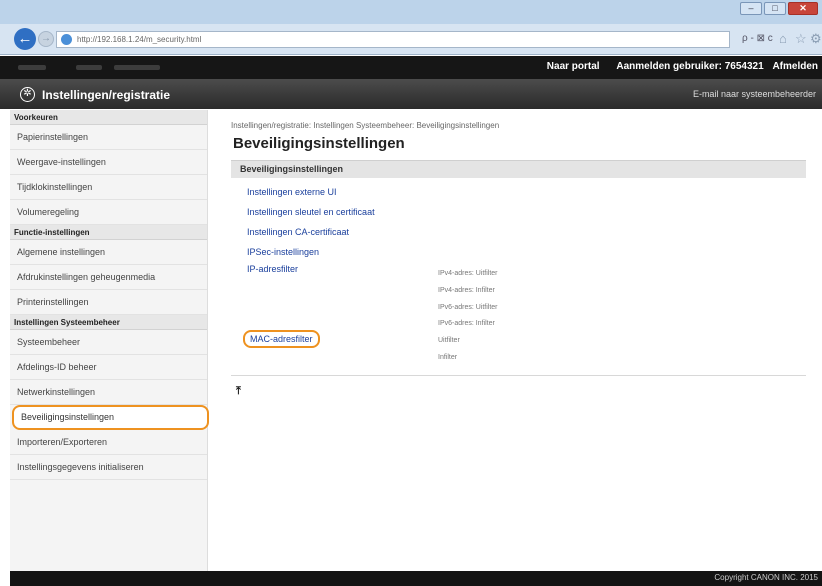  What do you see at coordinates (754, 94) in the screenshot?
I see `admin-mail-link: E-mail naar systeembeheerder` at bounding box center [754, 94].